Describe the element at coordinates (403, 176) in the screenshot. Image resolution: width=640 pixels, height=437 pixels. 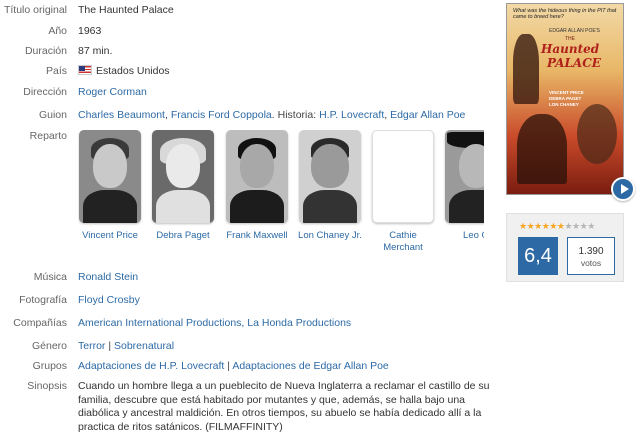
I see `cast-photo-placeholder` at that location.